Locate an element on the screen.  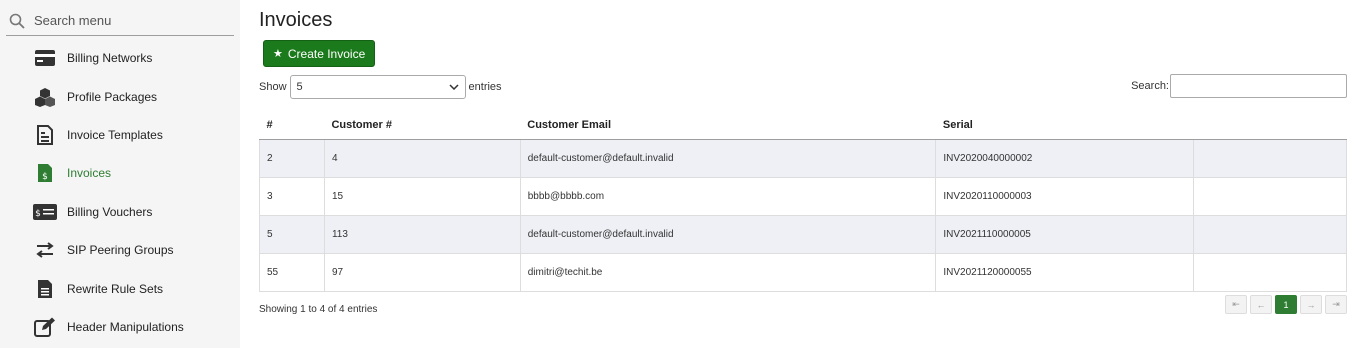
table-cell: 113 is located at coordinates (422, 234).